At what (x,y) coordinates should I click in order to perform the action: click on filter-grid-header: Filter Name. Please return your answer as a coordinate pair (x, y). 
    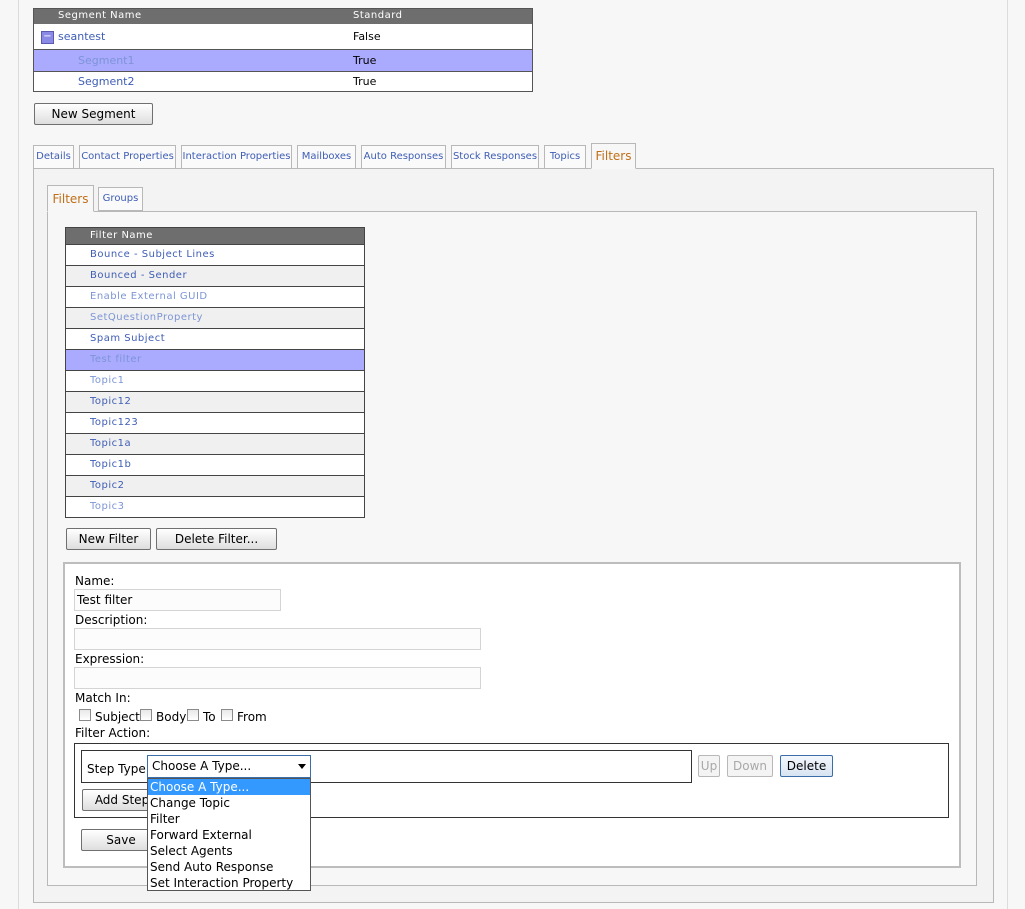
    Looking at the image, I should click on (215, 236).